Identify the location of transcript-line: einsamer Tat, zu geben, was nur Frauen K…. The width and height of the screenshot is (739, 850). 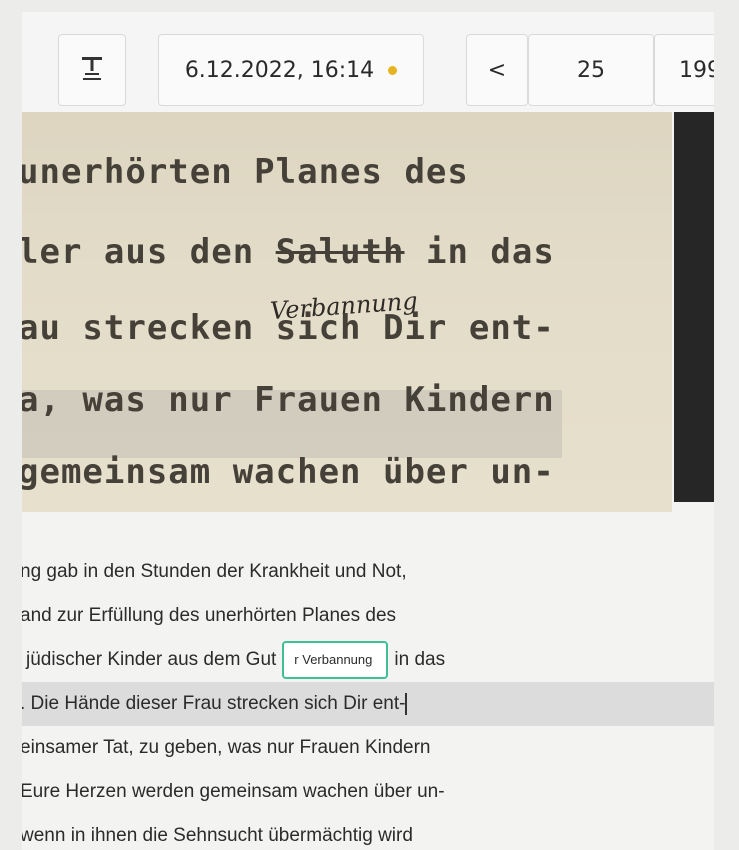
(368, 748).